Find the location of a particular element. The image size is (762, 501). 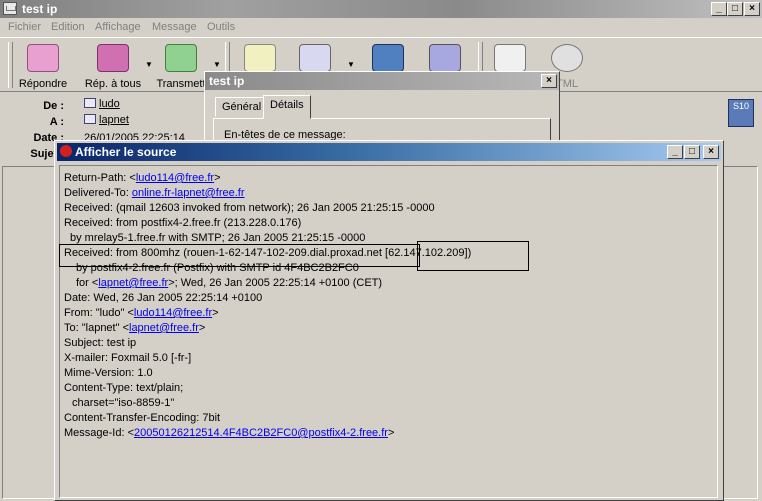

menu-edition: Edition is located at coordinates (68, 27).